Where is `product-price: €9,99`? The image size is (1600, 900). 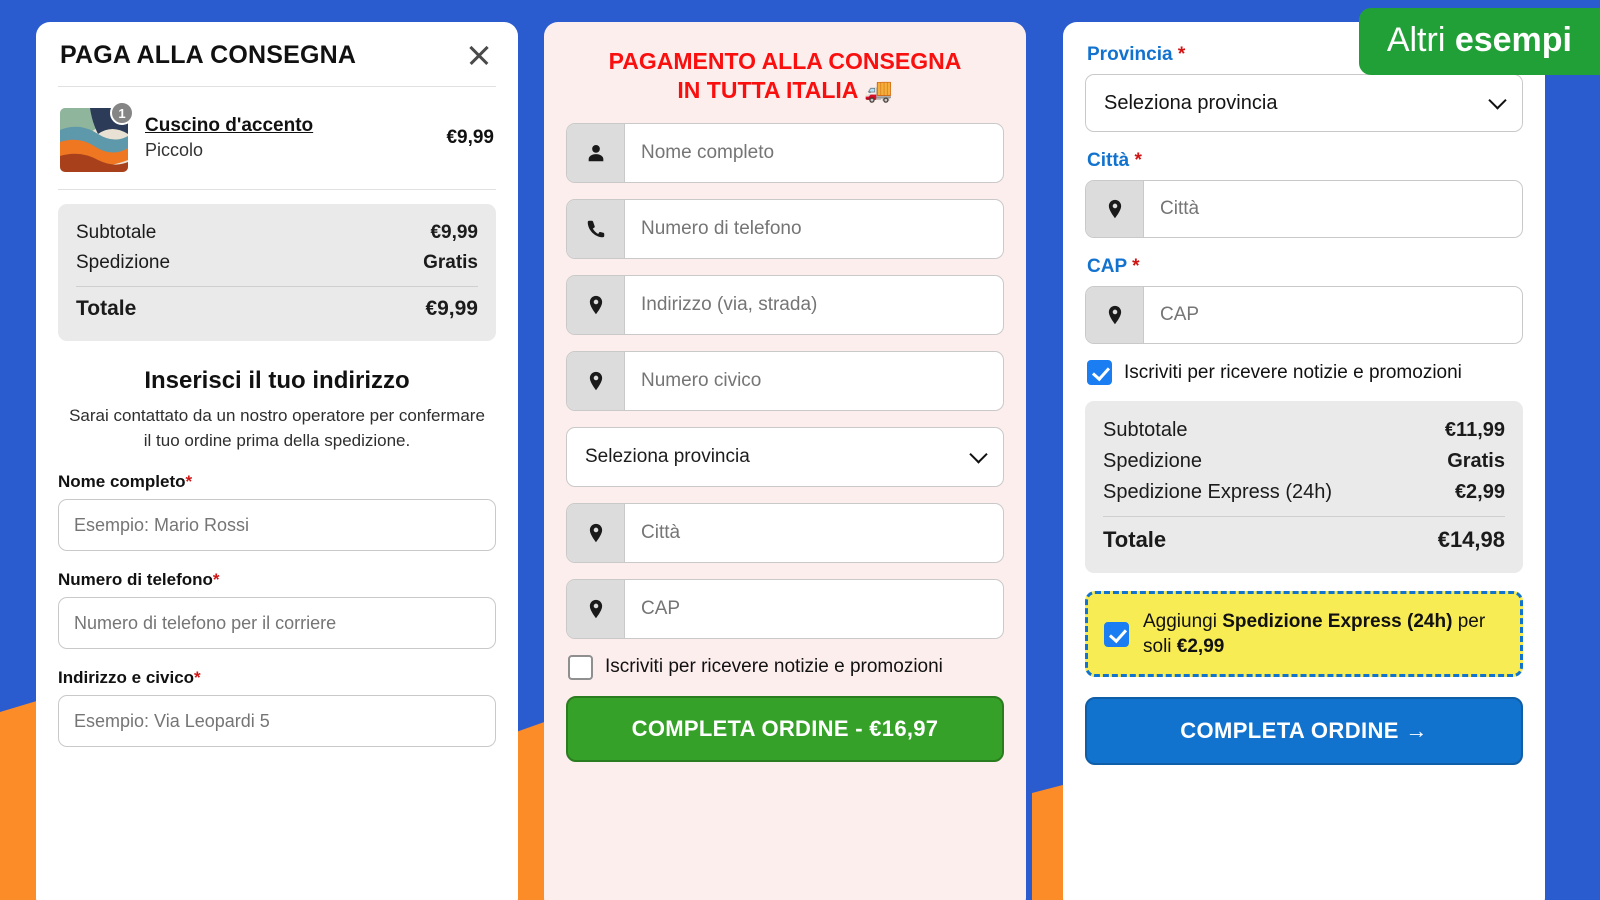
product-price: €9,99 is located at coordinates (470, 137).